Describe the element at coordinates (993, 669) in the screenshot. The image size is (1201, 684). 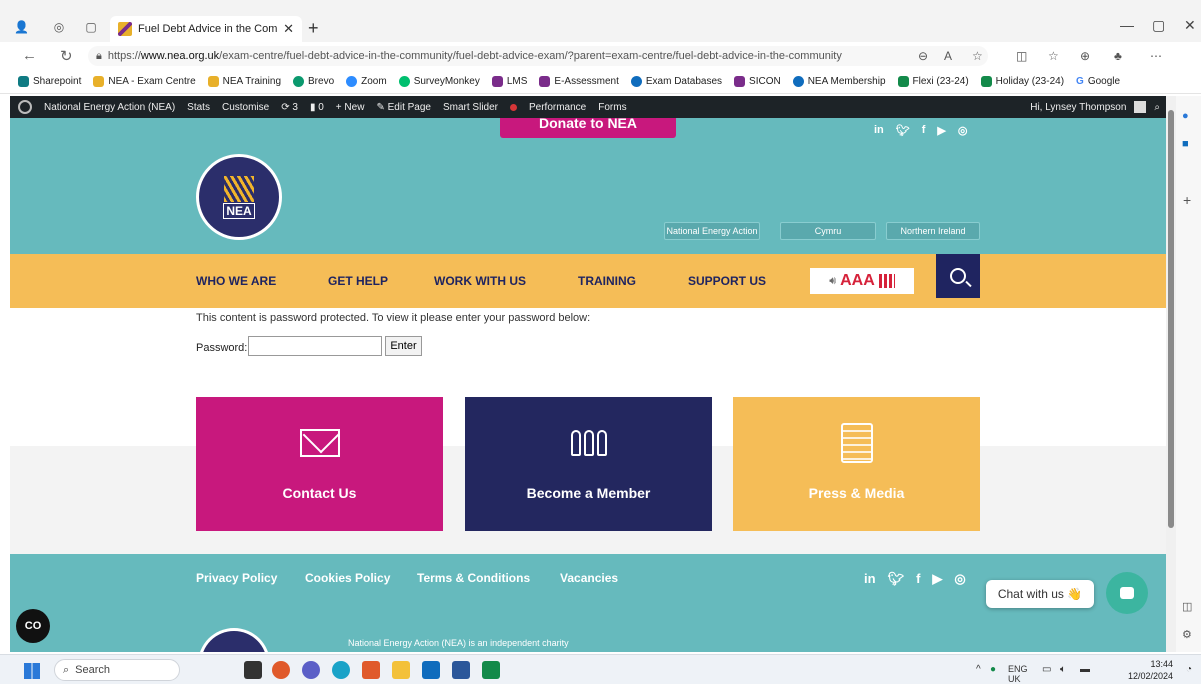
I see `tray-app-icon: ●` at that location.